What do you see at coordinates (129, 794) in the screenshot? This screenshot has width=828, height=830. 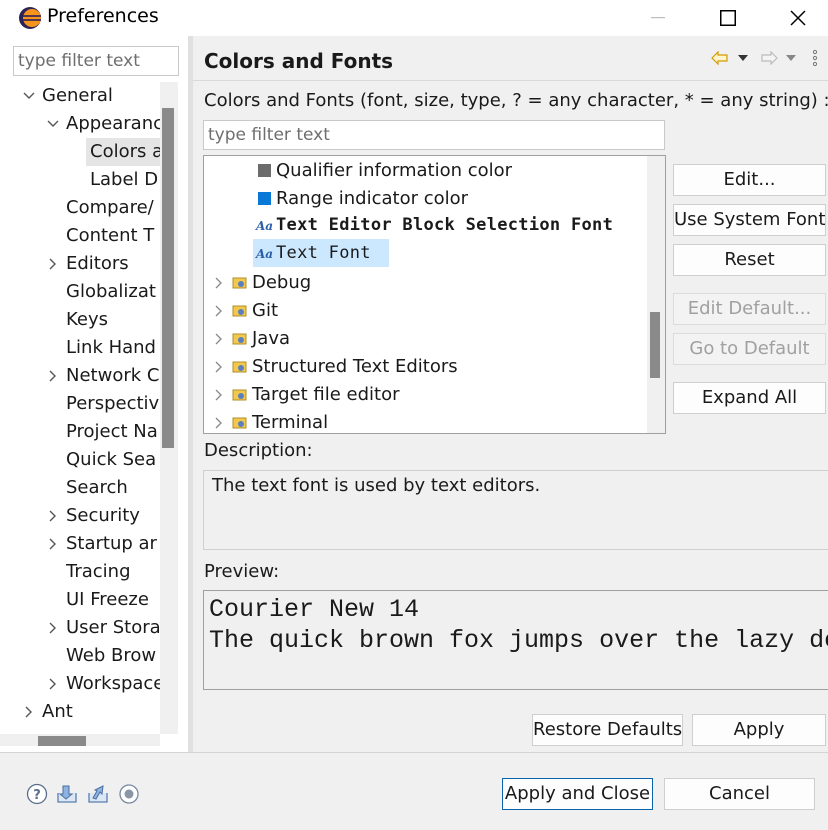 I see `record-icon` at bounding box center [129, 794].